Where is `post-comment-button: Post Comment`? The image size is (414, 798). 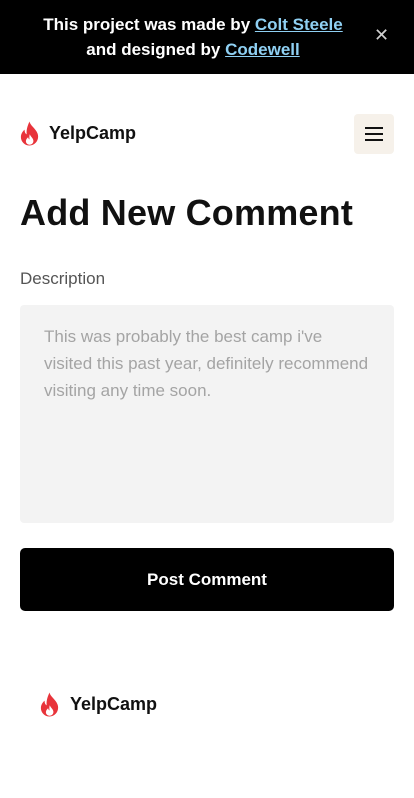 post-comment-button: Post Comment is located at coordinates (207, 579).